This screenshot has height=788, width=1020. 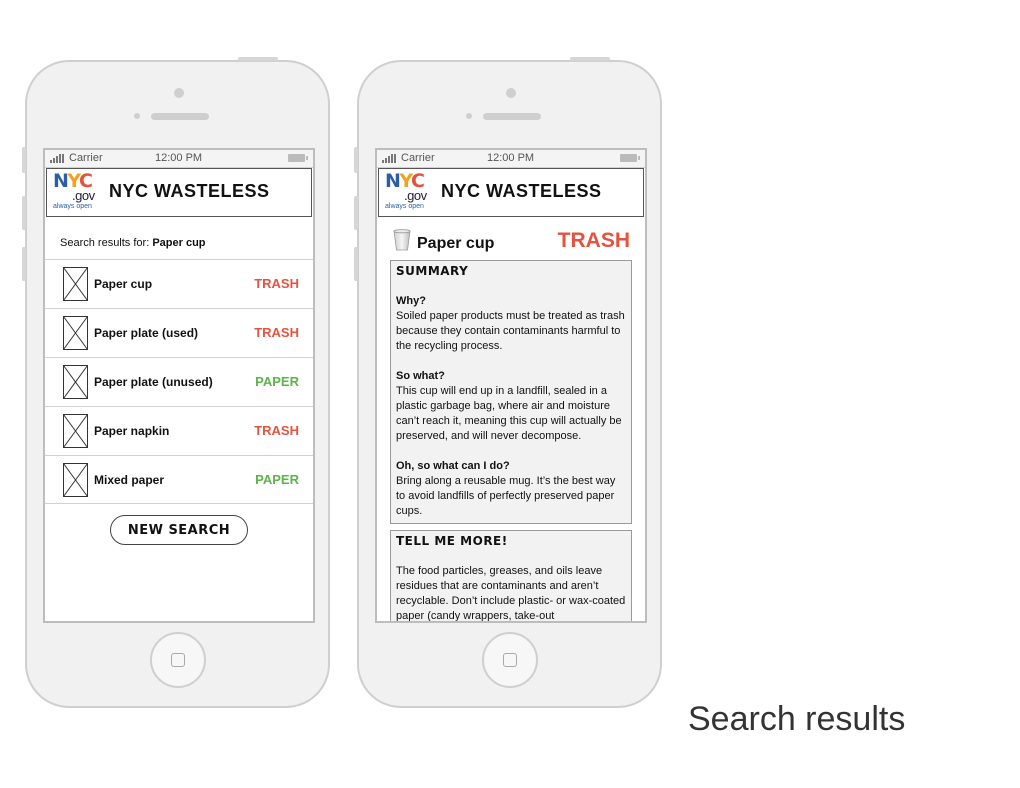 What do you see at coordinates (411, 301) in the screenshot?
I see `summary-question: Why?` at bounding box center [411, 301].